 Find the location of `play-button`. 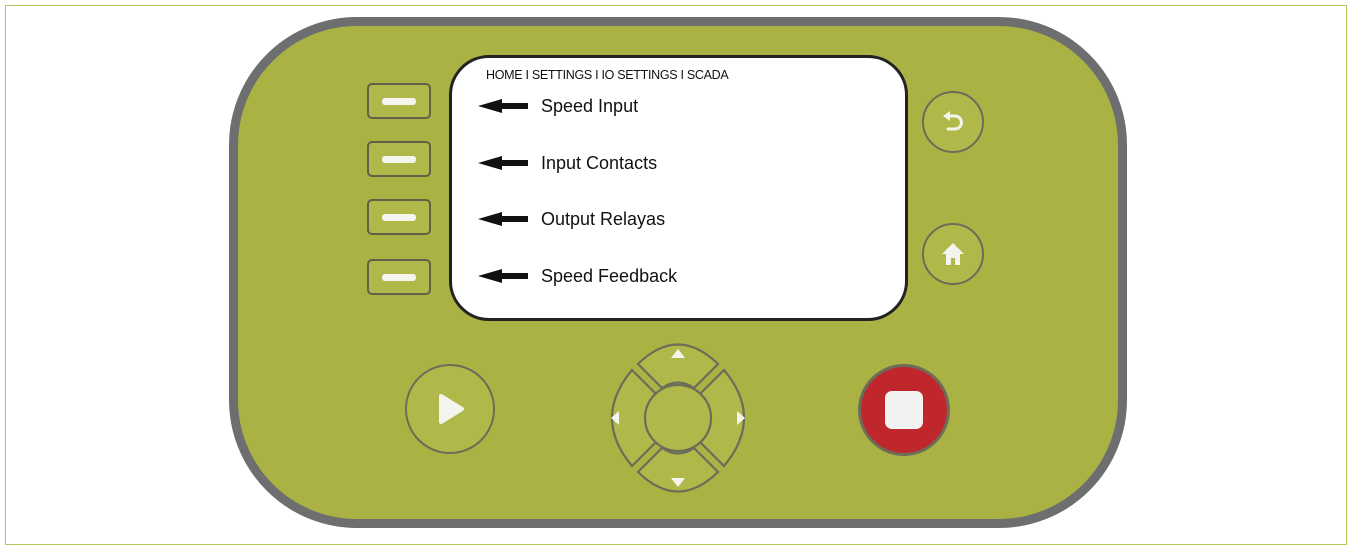

play-button is located at coordinates (450, 409).